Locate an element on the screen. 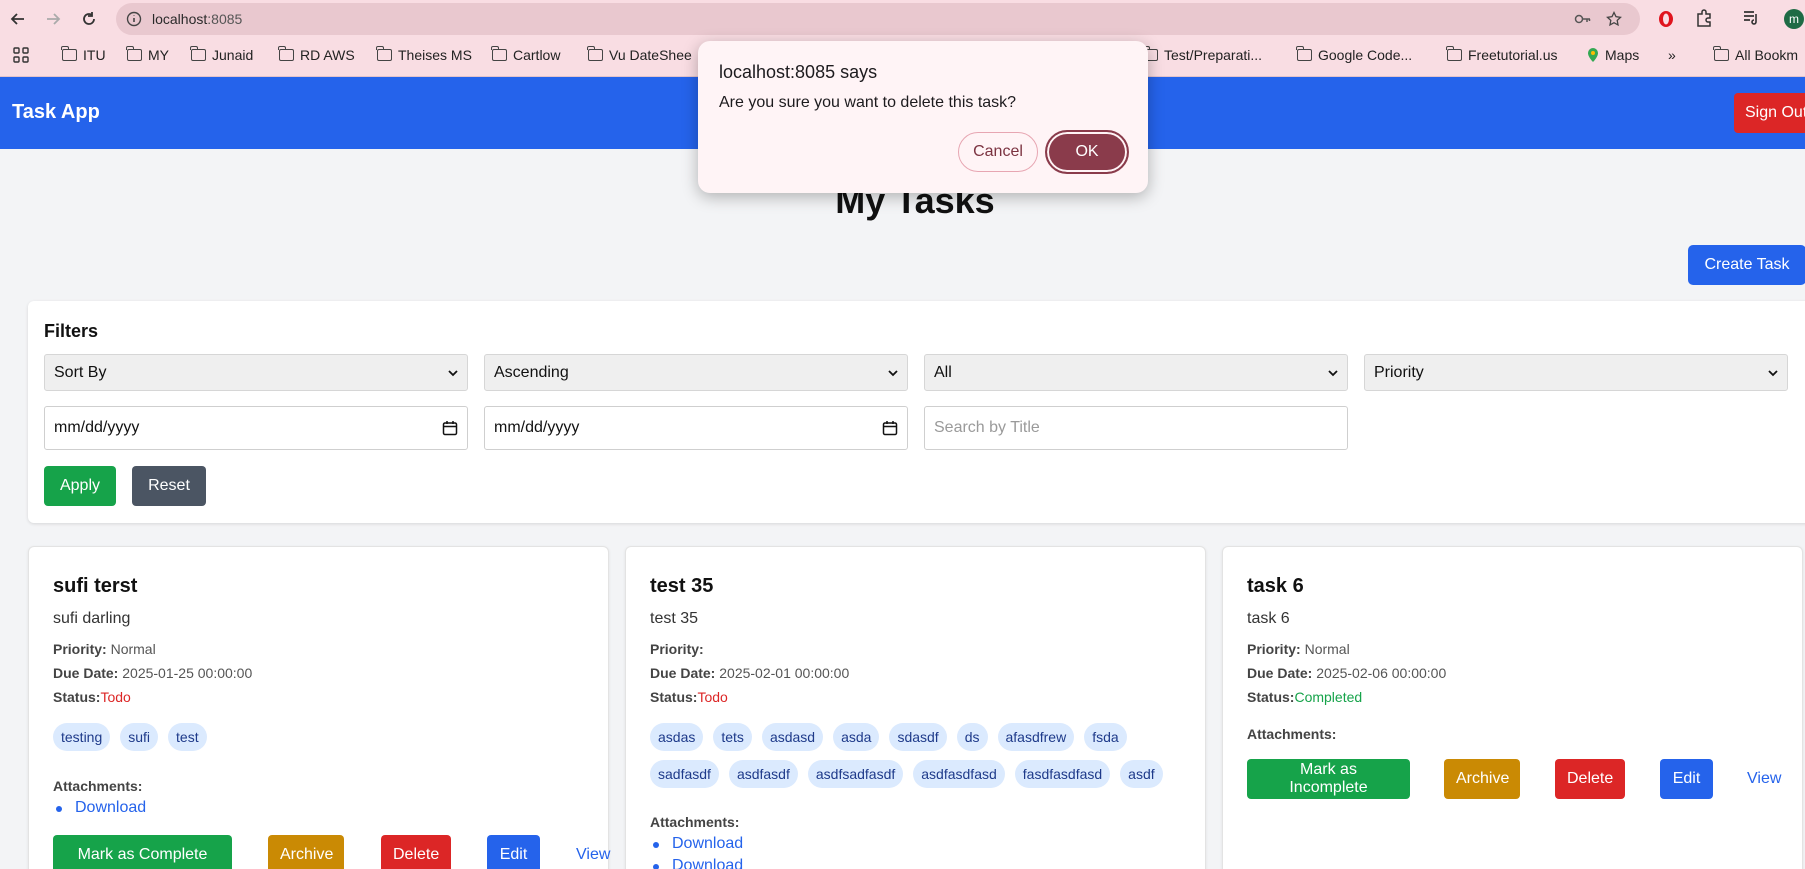  task-title: test 35 is located at coordinates (682, 586).